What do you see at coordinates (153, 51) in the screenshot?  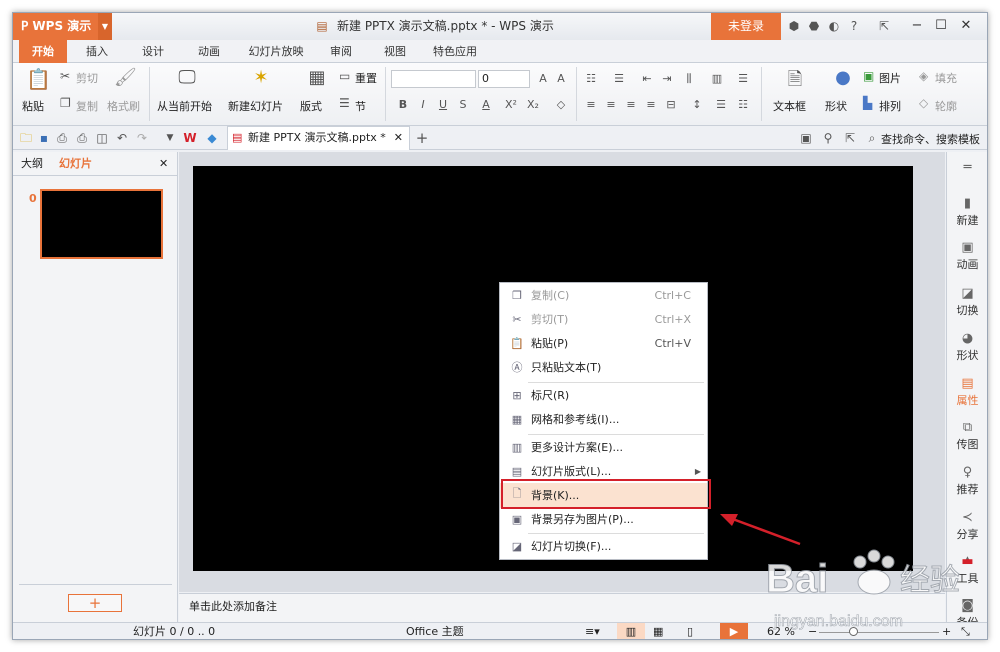 I see `tab-design: 设计` at bounding box center [153, 51].